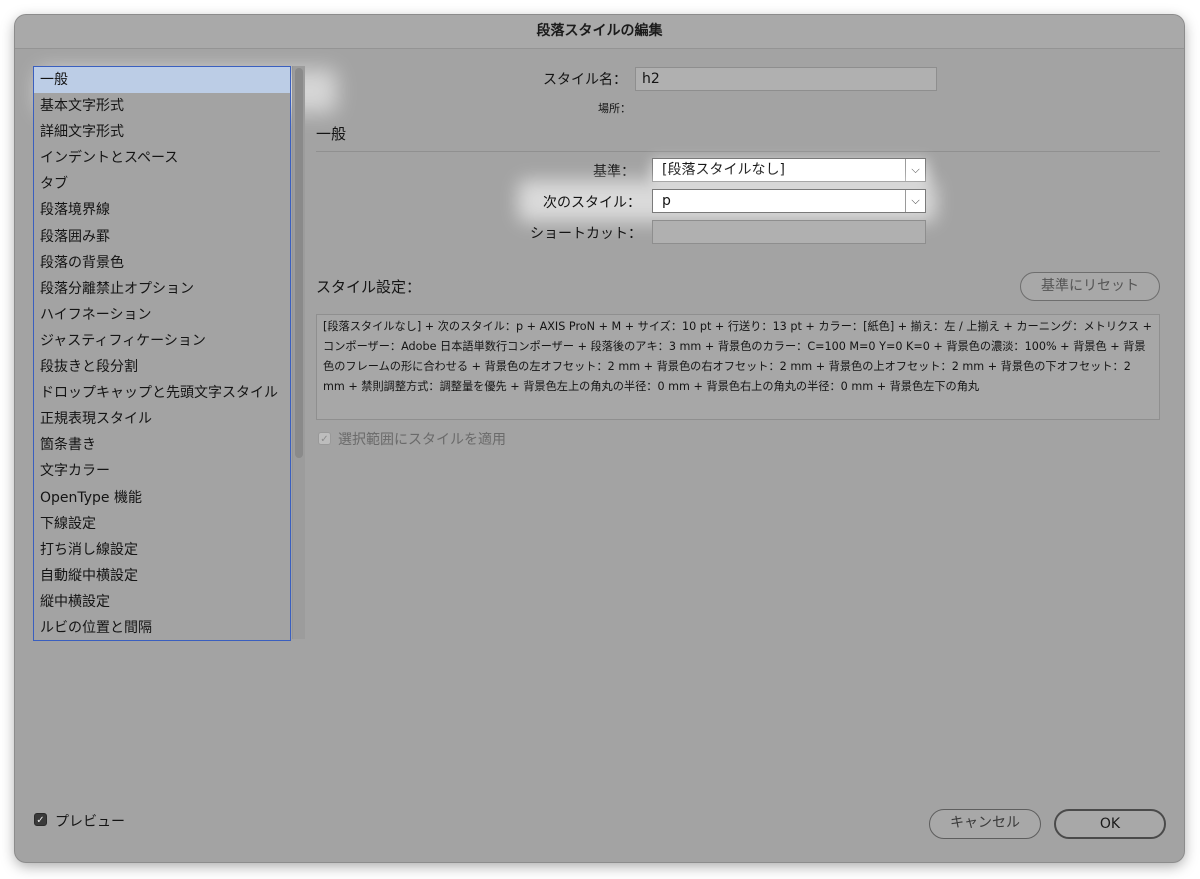 The image size is (1200, 879). I want to click on category-list-scrollbar, so click(298, 352).